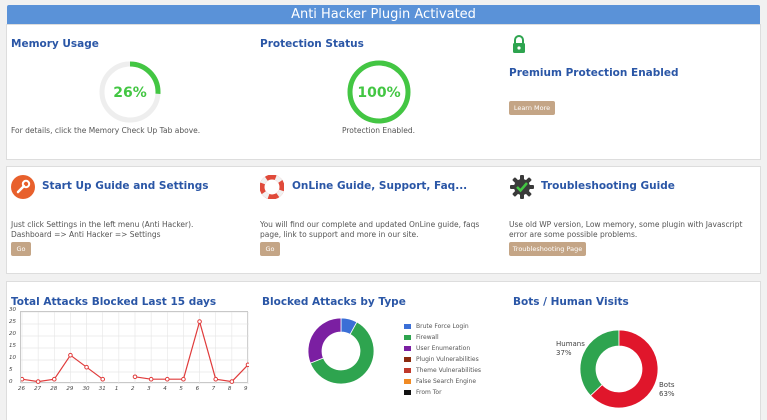 The width and height of the screenshot is (767, 420). Describe the element at coordinates (86, 389) in the screenshot. I see `x-tick-label: 30` at that location.